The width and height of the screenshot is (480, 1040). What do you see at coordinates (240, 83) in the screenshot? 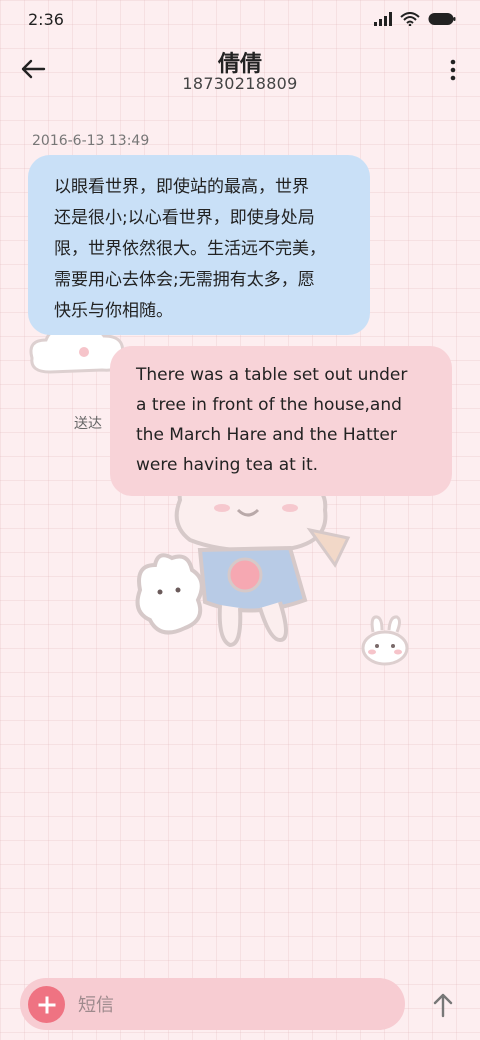
I see `contact-phone-number: 18730218809` at bounding box center [240, 83].